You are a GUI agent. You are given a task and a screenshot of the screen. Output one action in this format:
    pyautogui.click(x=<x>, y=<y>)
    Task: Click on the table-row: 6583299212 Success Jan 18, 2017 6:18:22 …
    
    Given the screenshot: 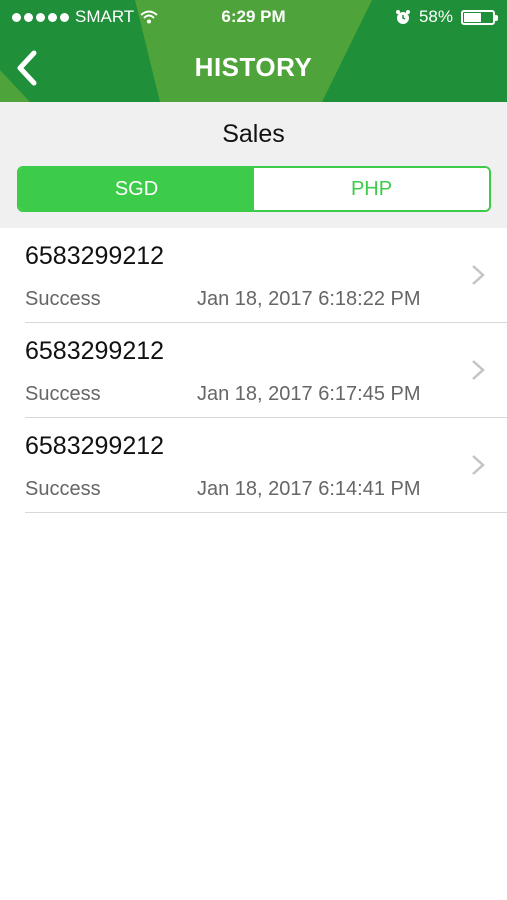 What is the action you would take?
    pyautogui.click(x=266, y=275)
    